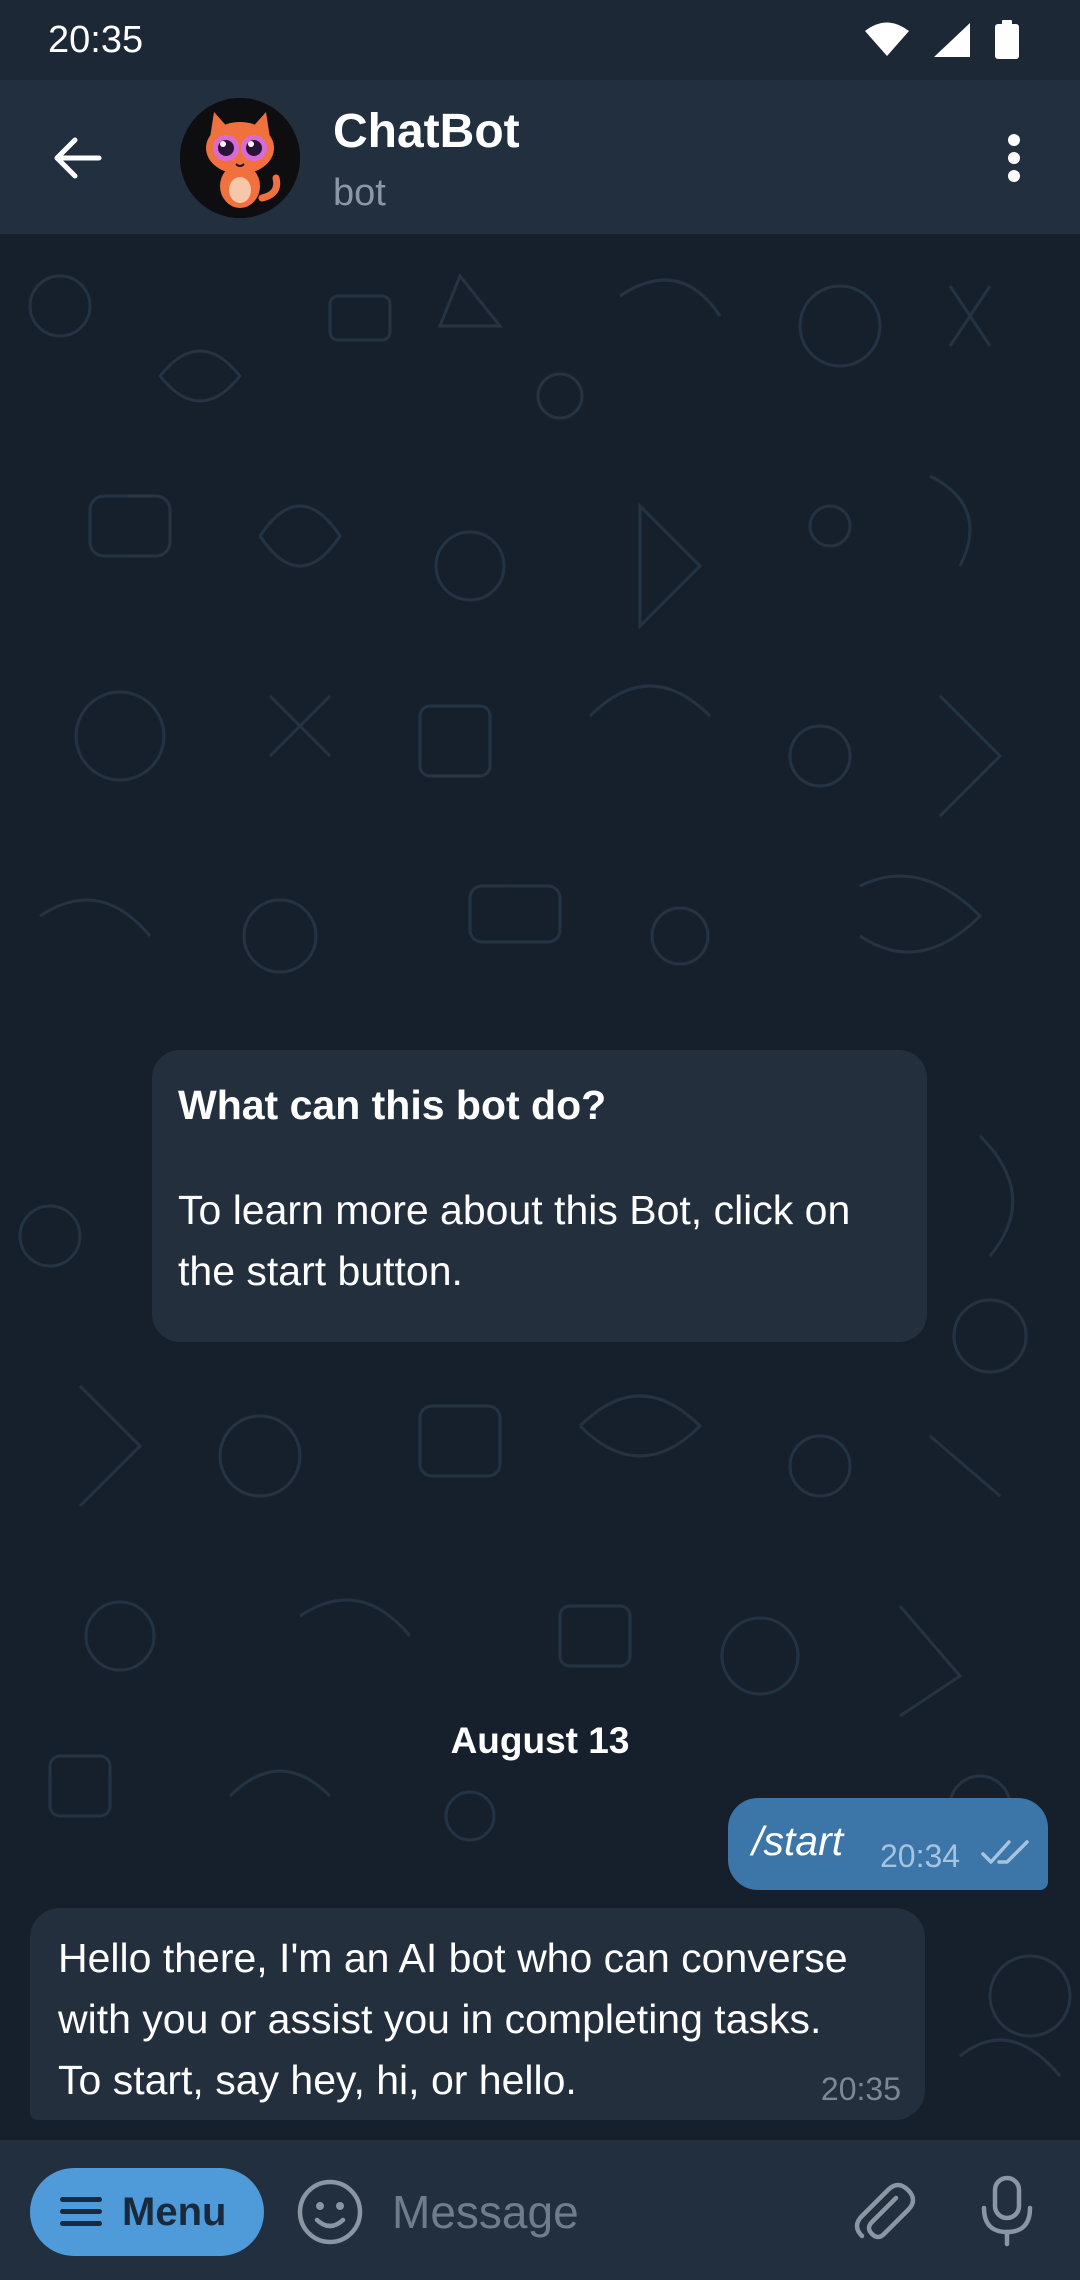  What do you see at coordinates (426, 131) in the screenshot?
I see `chat-title: ChatBot` at bounding box center [426, 131].